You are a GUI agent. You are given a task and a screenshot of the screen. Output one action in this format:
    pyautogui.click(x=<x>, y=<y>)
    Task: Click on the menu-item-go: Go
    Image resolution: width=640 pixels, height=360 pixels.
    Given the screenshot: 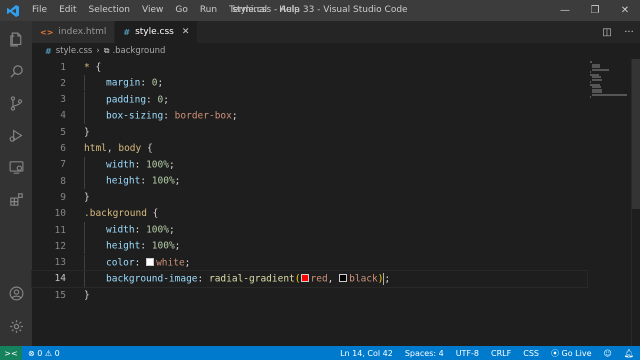 What is the action you would take?
    pyautogui.click(x=181, y=10)
    